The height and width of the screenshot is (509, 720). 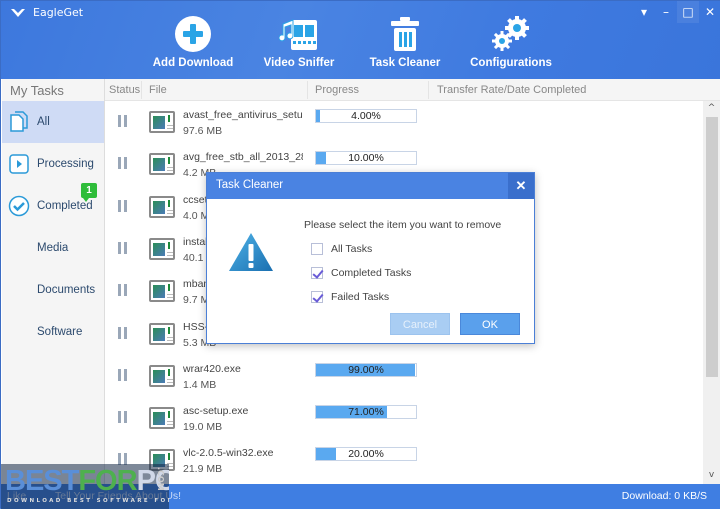 What do you see at coordinates (511, 90) in the screenshot?
I see `column-transfer-rate: Transfer Rate/Date Completed` at bounding box center [511, 90].